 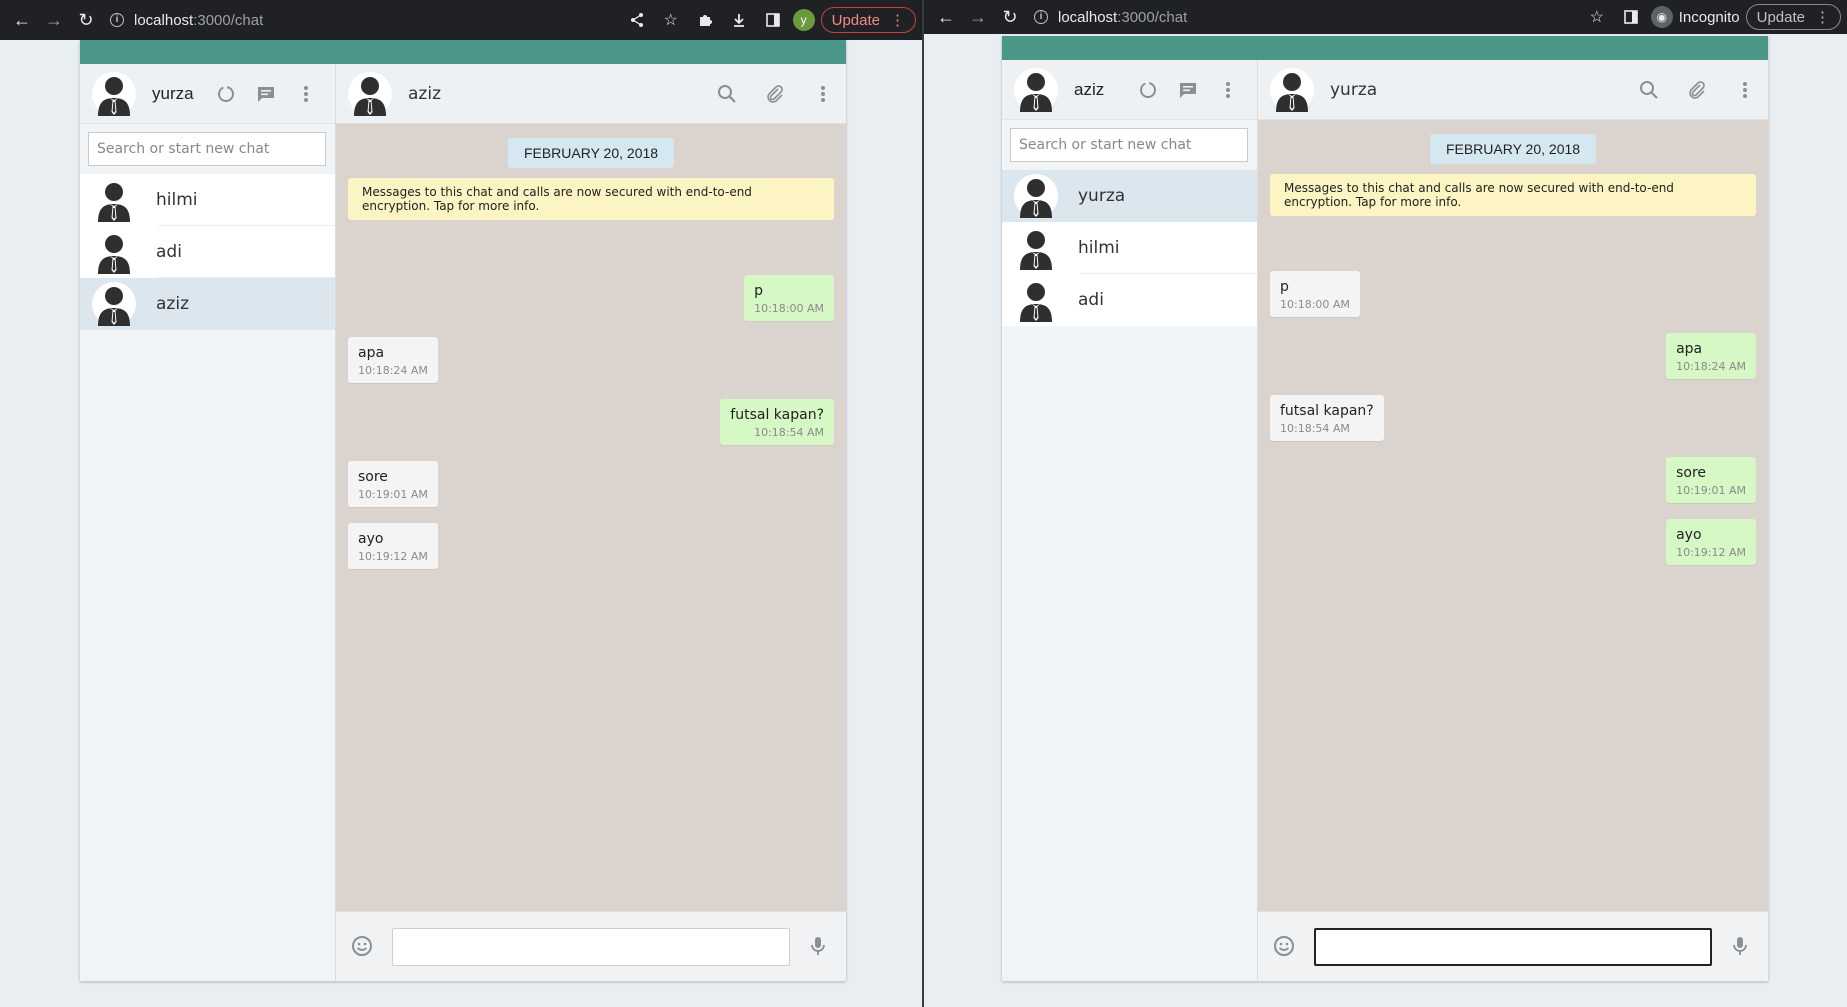 I want to click on extensions-icon, so click(x=705, y=20).